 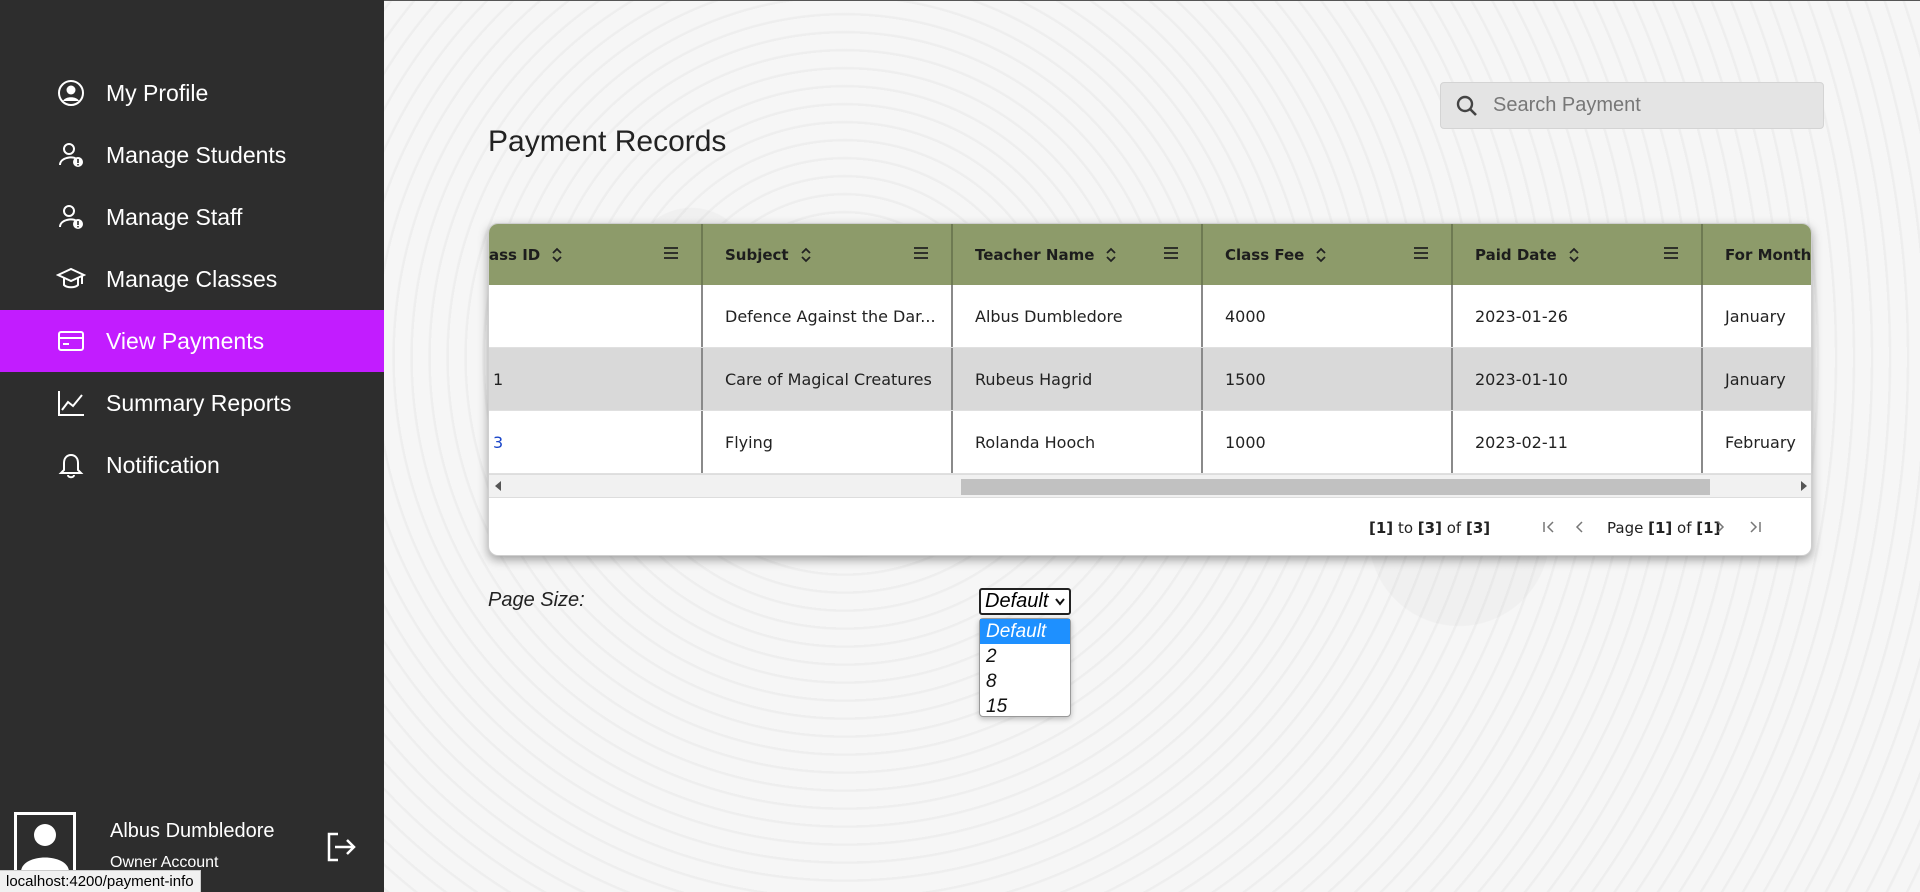 What do you see at coordinates (1653, 105) in the screenshot?
I see `search-input` at bounding box center [1653, 105].